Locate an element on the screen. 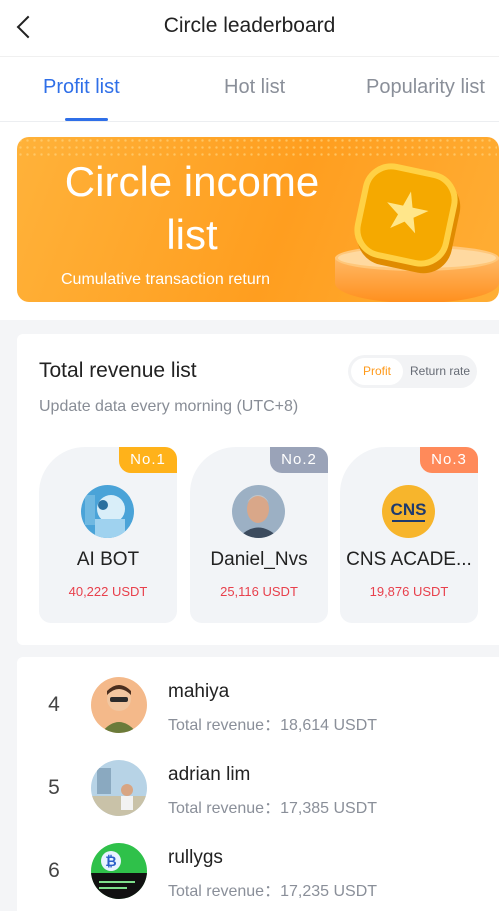 This screenshot has width=499, height=911. revenue-subtitle: Update data every morning (UTC+8) is located at coordinates (169, 406).